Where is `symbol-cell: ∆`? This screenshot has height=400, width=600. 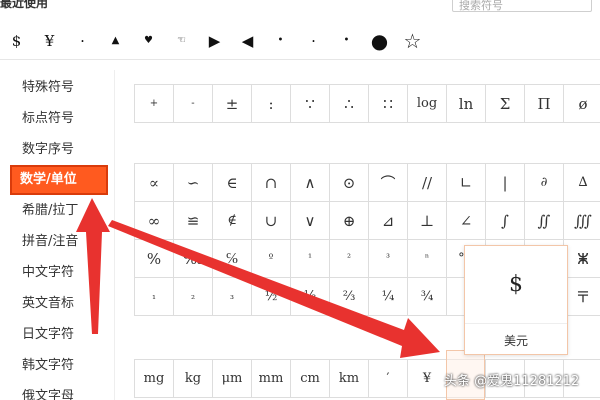
symbol-cell: ∆ is located at coordinates (582, 183).